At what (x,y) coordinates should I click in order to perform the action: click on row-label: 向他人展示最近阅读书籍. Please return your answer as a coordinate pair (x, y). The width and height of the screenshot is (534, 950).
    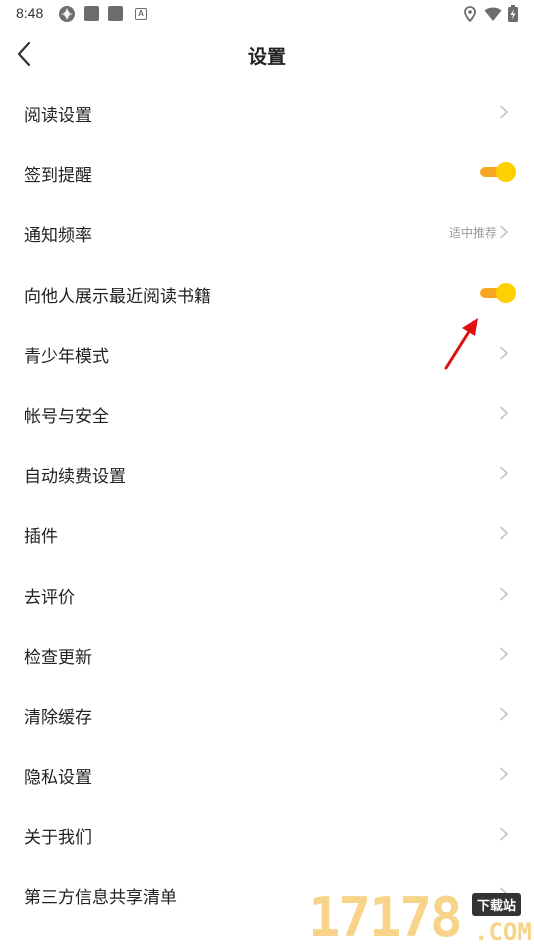
    Looking at the image, I should click on (117, 296).